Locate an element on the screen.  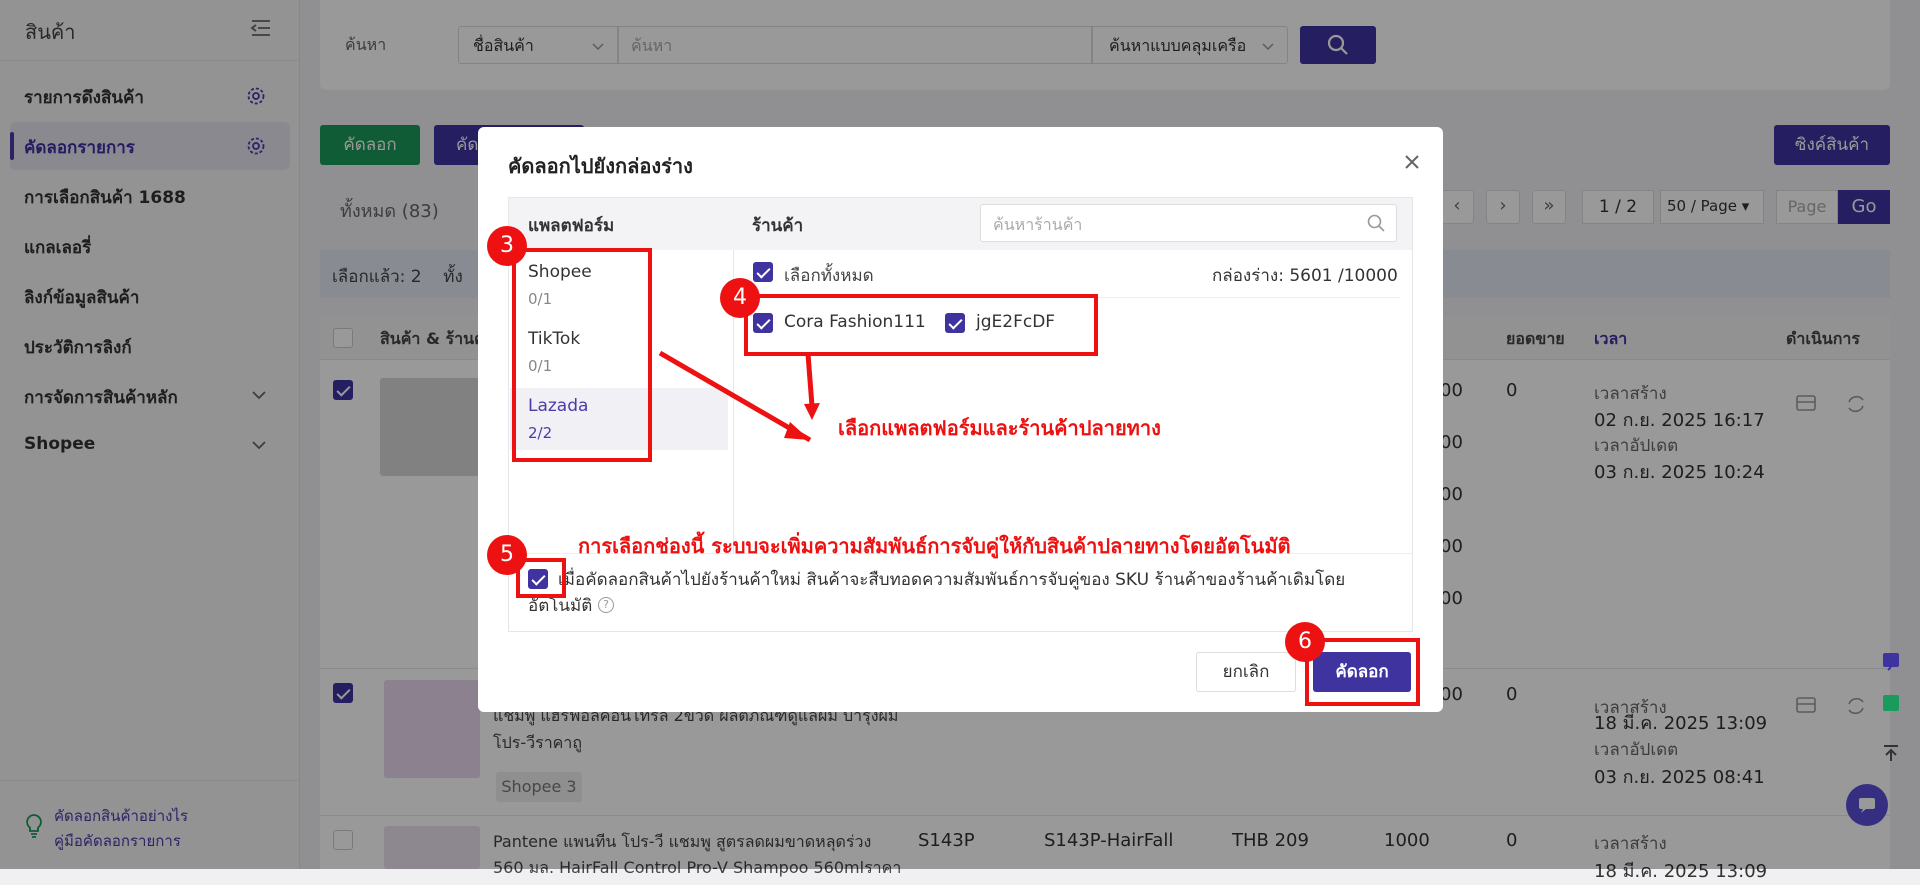
shop-header: ร้านค้า is located at coordinates (778, 226).